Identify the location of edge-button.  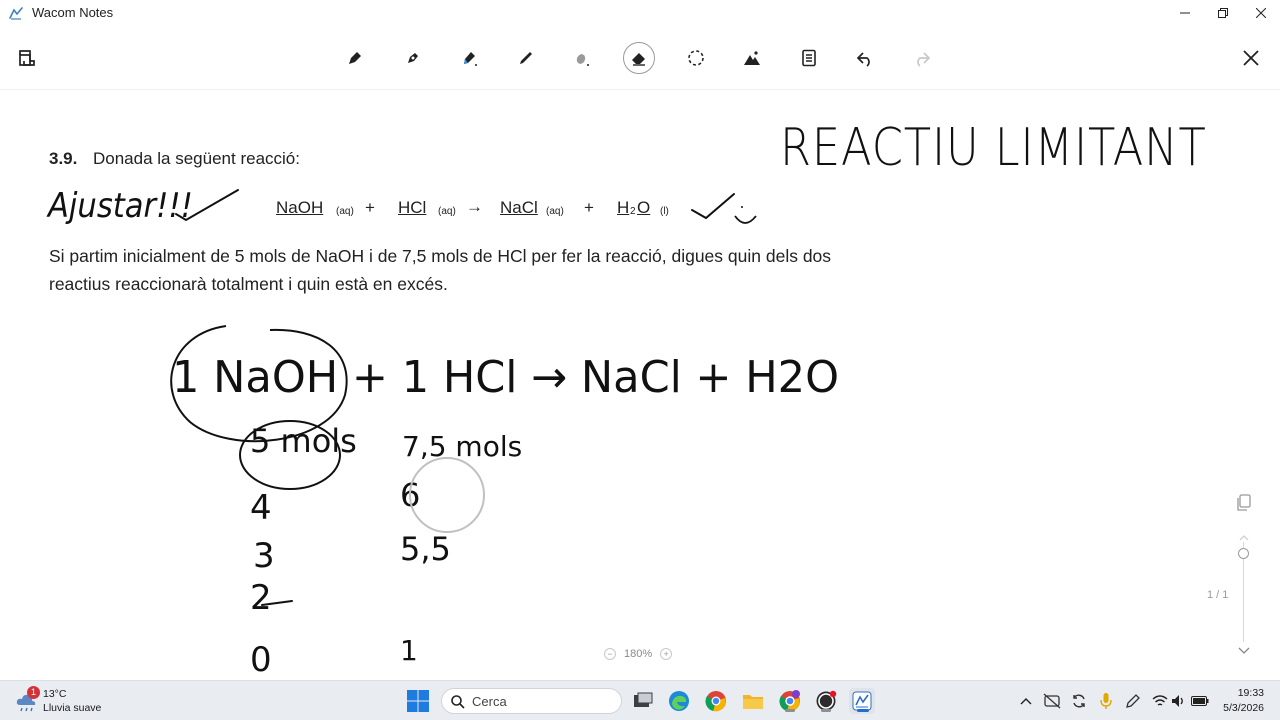
(679, 701).